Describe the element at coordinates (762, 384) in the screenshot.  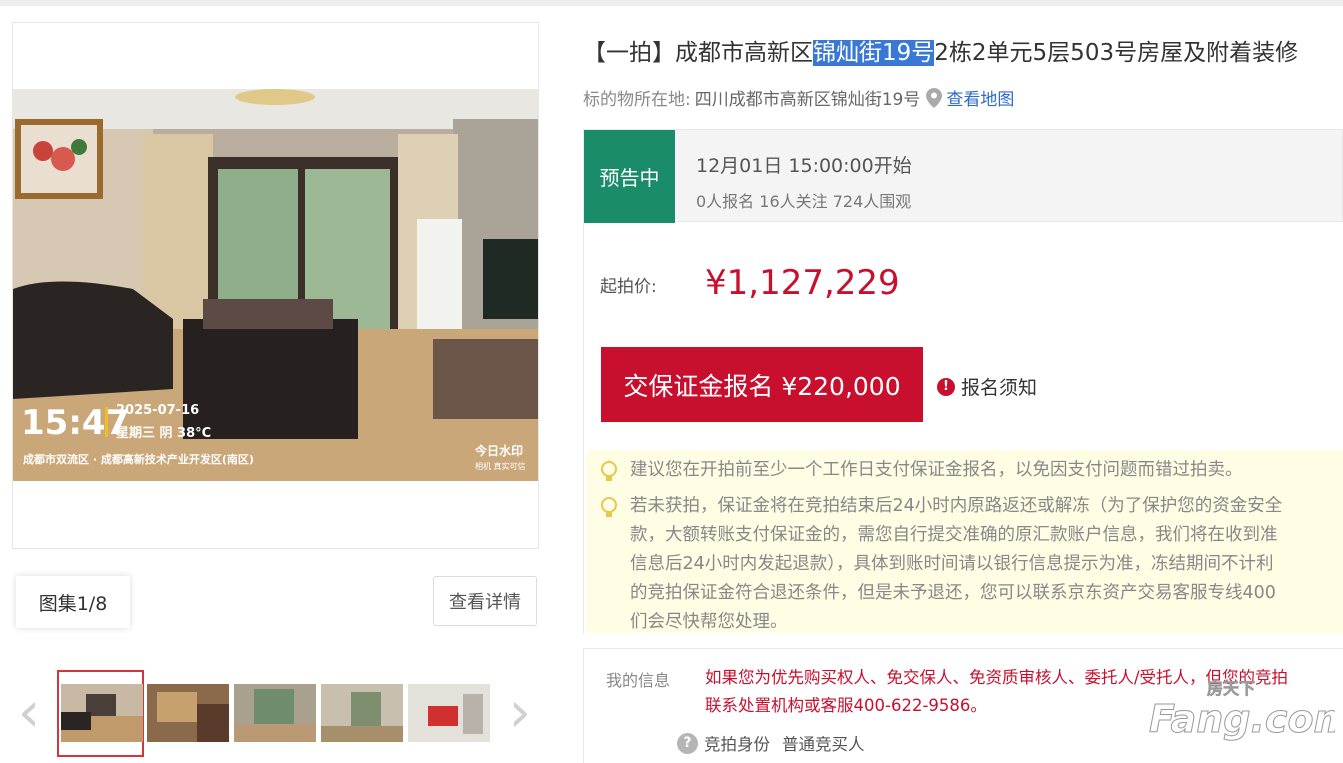
I see `pay-deposit-button: 交保证金报名 ¥220,000` at that location.